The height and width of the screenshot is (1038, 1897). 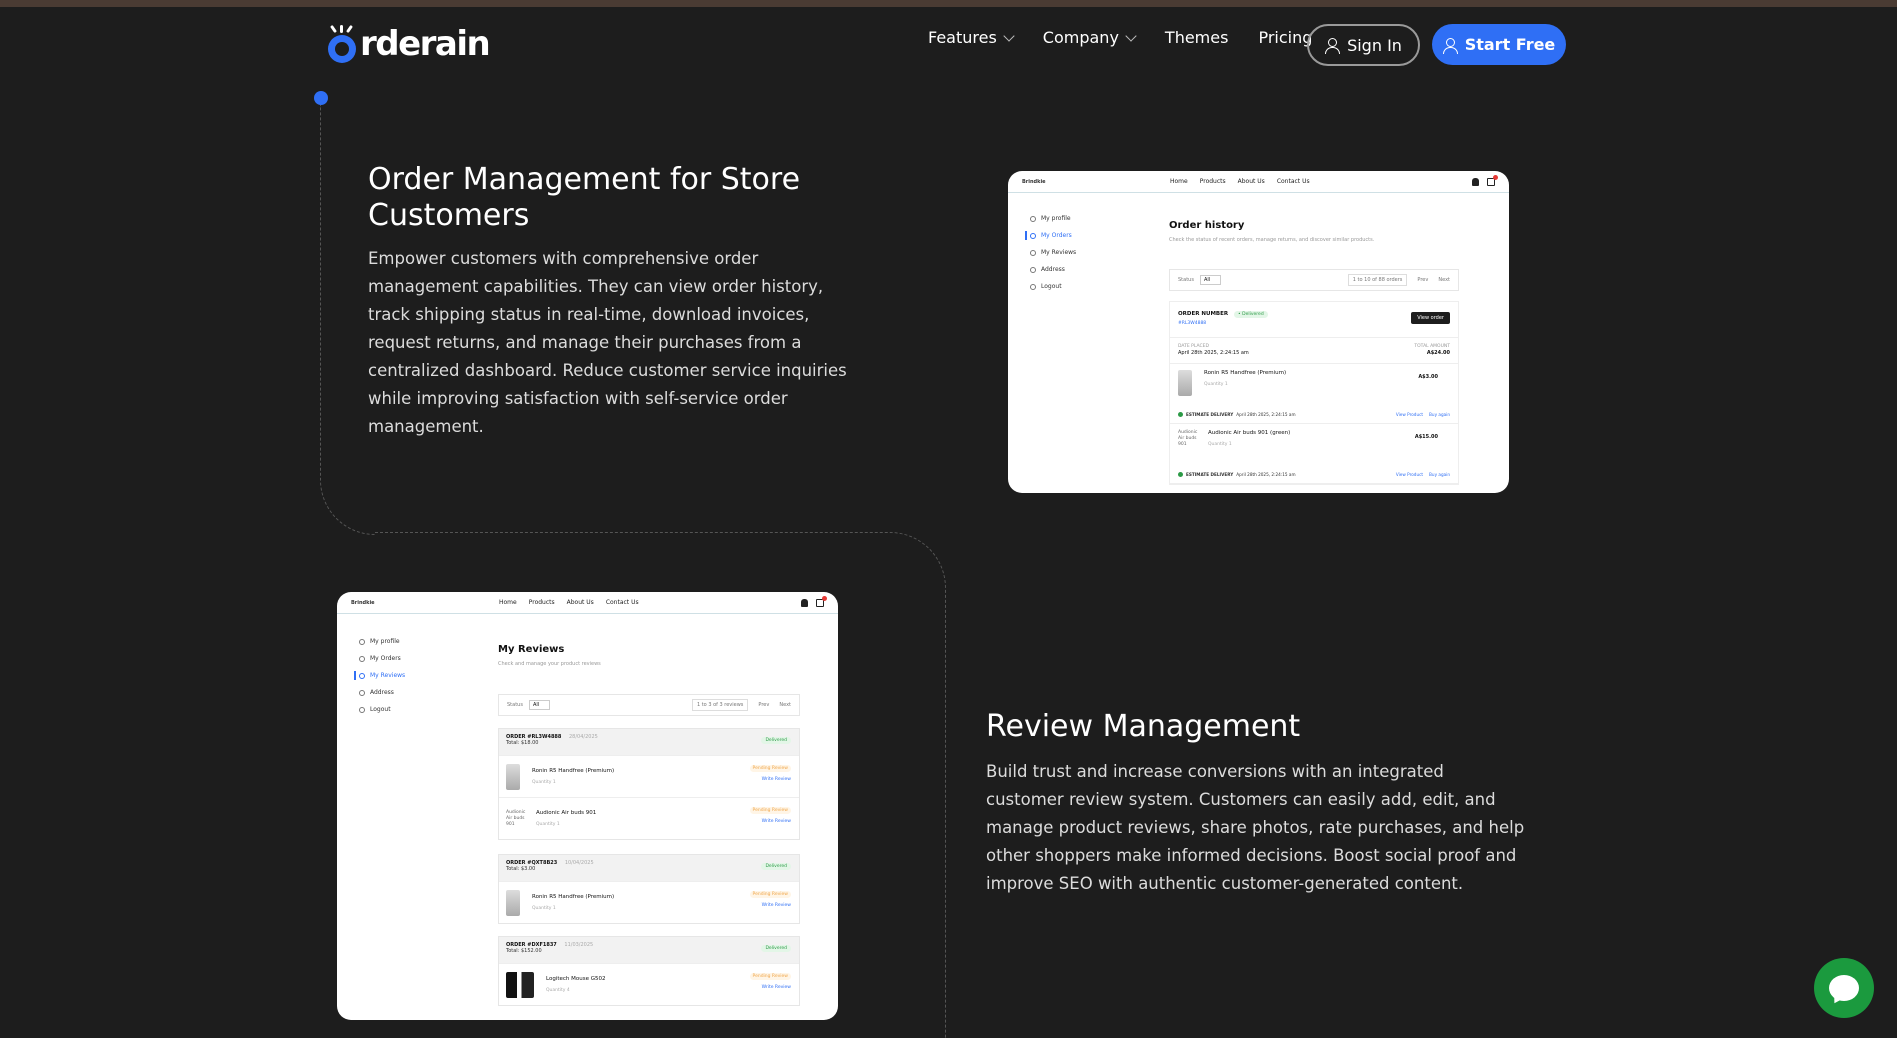 What do you see at coordinates (1213, 353) in the screenshot?
I see `mock-date-value: April 28th 2025, 2:24:15 am` at bounding box center [1213, 353].